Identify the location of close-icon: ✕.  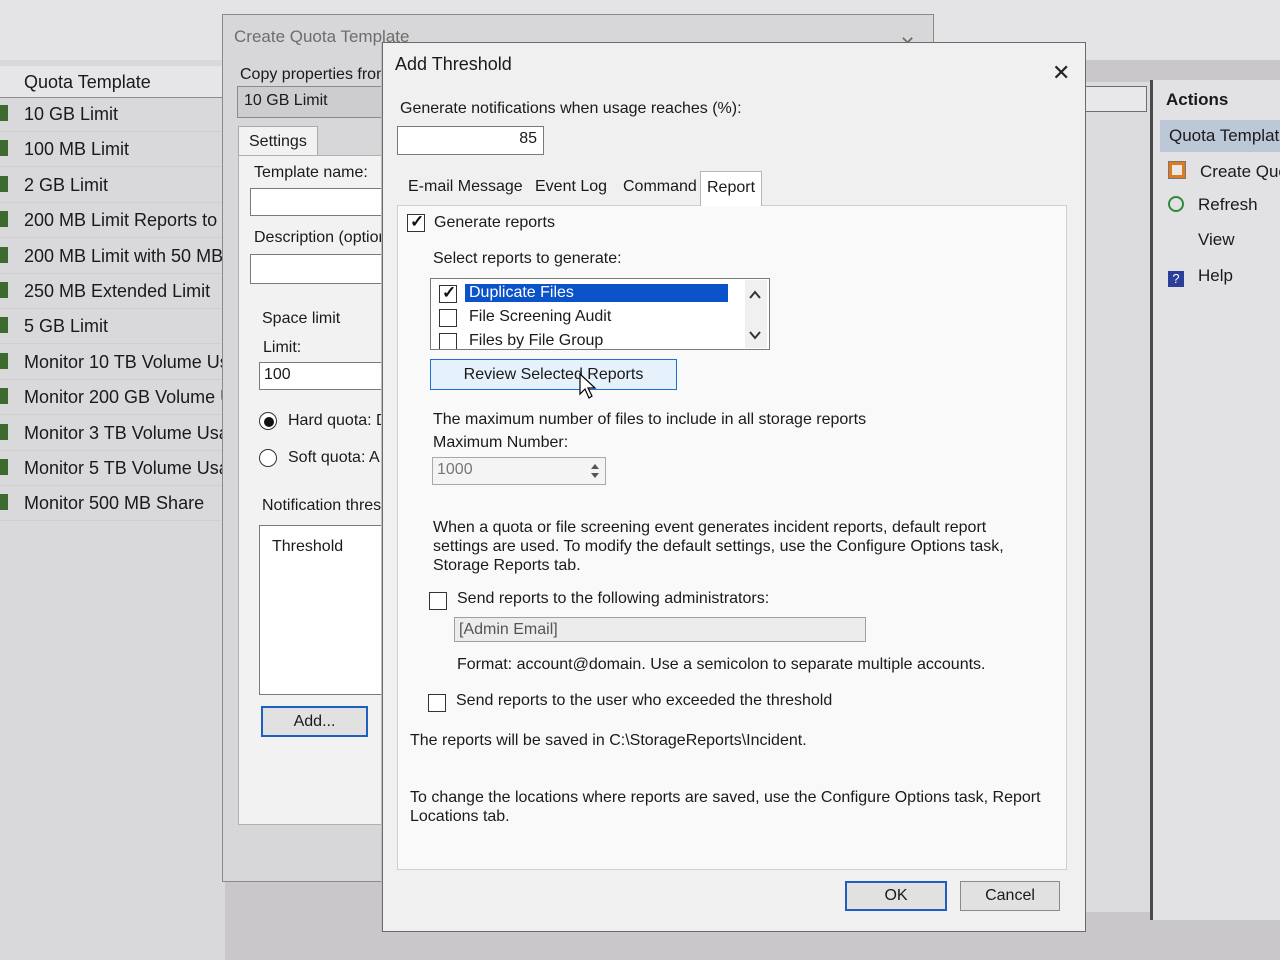
(1061, 73).